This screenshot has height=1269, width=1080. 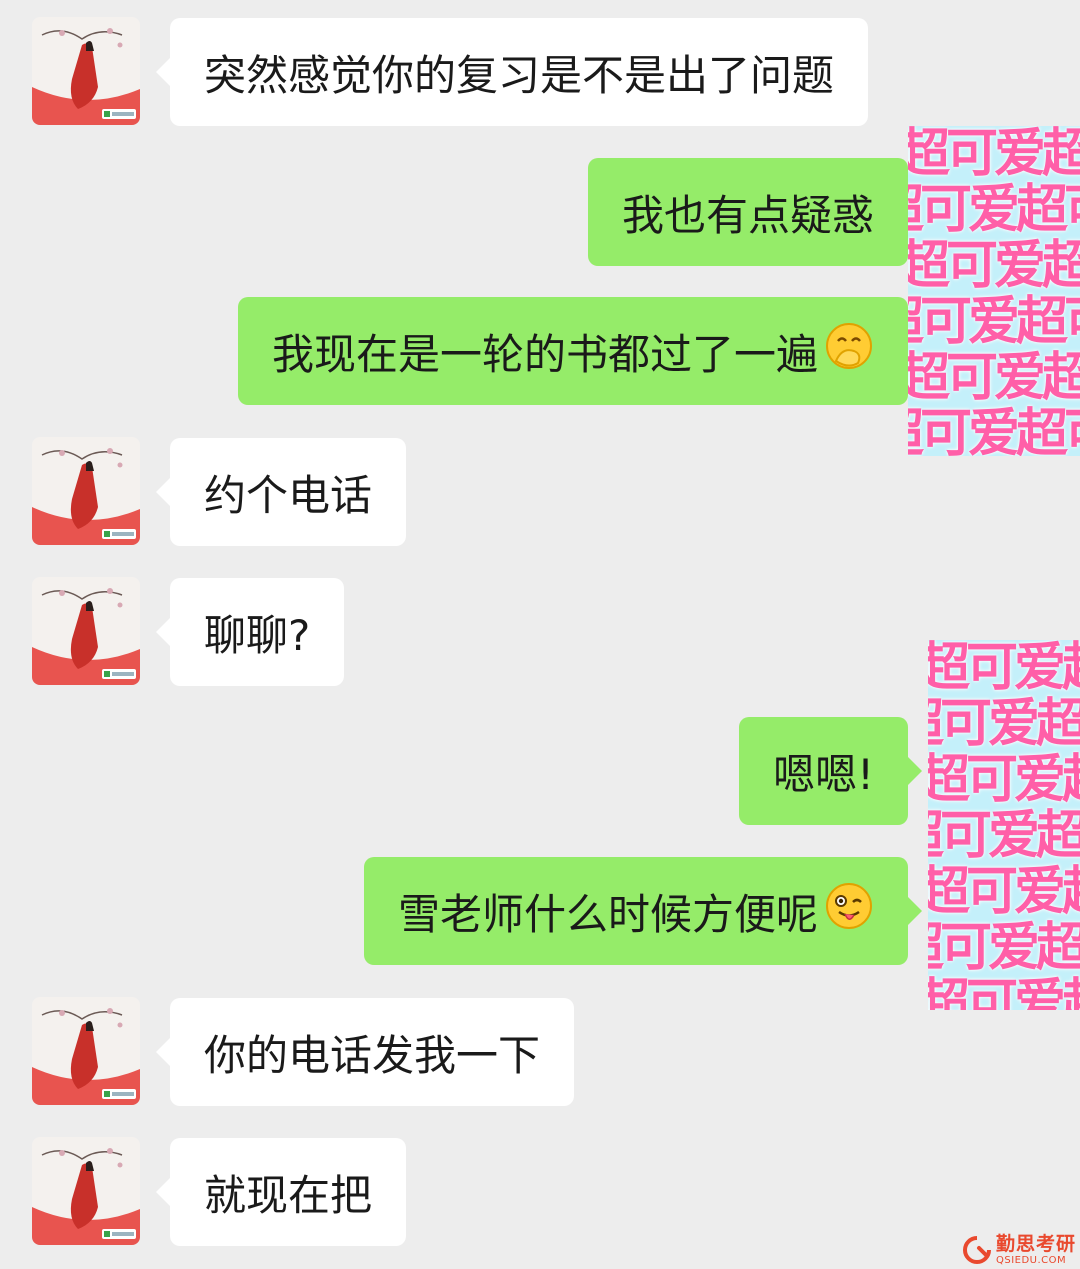 I want to click on message-text: 就现在把, so click(x=288, y=1195).